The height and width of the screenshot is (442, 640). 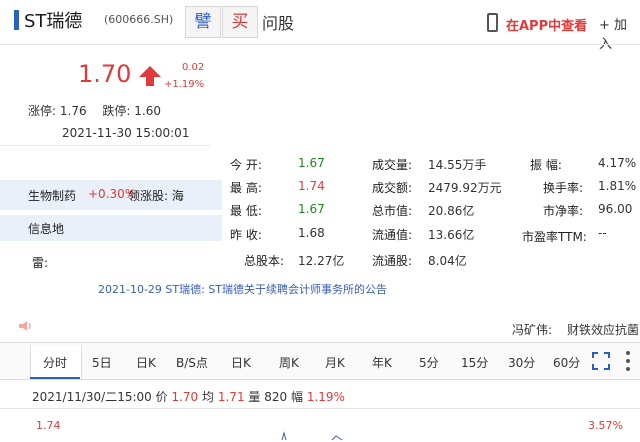 What do you see at coordinates (392, 235) in the screenshot?
I see `float-mv-label: 流通值:` at bounding box center [392, 235].